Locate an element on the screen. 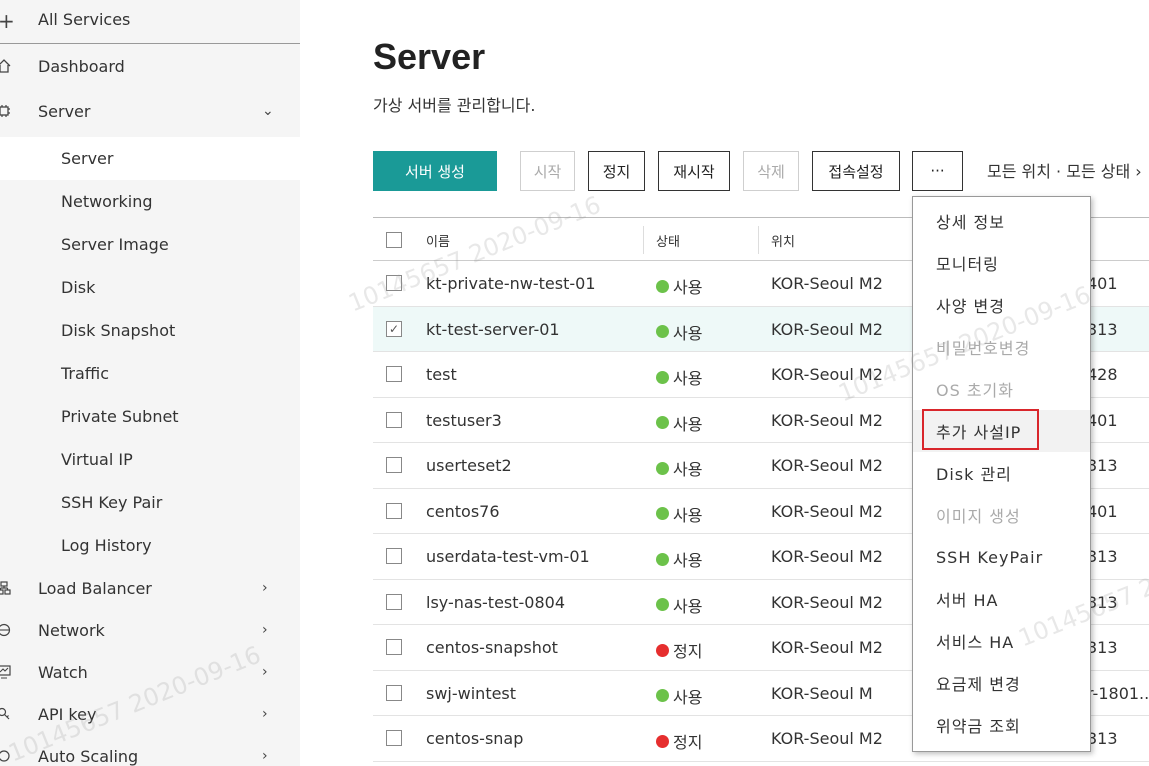 The width and height of the screenshot is (1149, 766). server-name: userdata-test-vm-01 is located at coordinates (508, 556).